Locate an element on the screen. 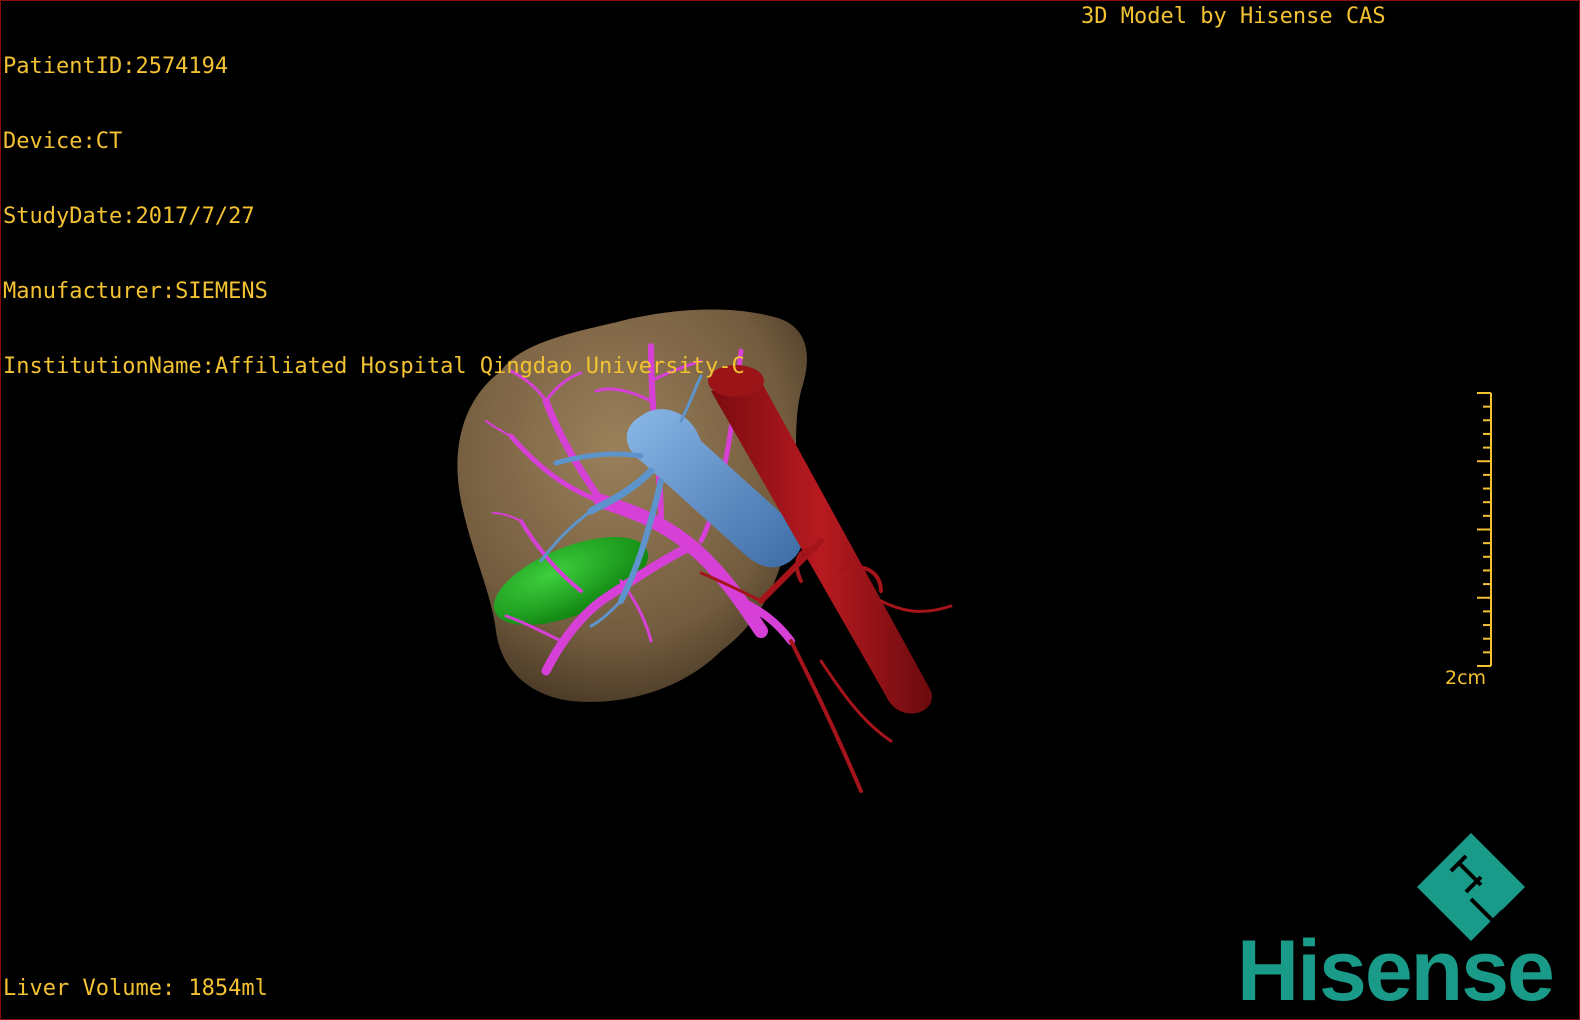 This screenshot has height=1020, width=1580. scale-bar is located at coordinates (1484, 529).